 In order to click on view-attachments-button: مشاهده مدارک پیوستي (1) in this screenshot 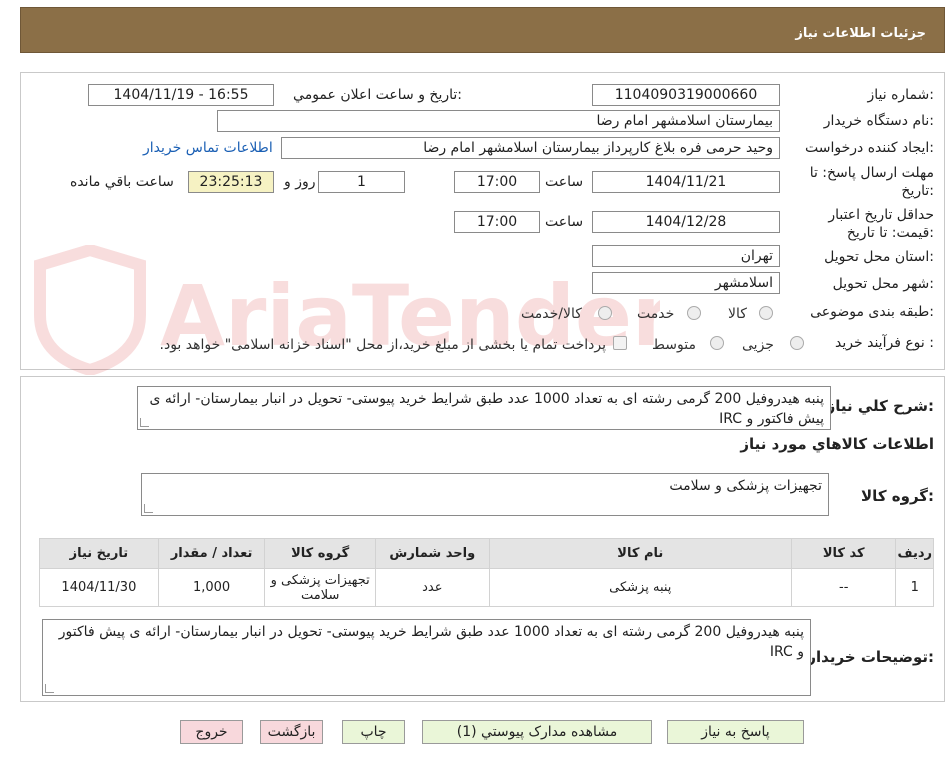, I will do `click(537, 732)`.